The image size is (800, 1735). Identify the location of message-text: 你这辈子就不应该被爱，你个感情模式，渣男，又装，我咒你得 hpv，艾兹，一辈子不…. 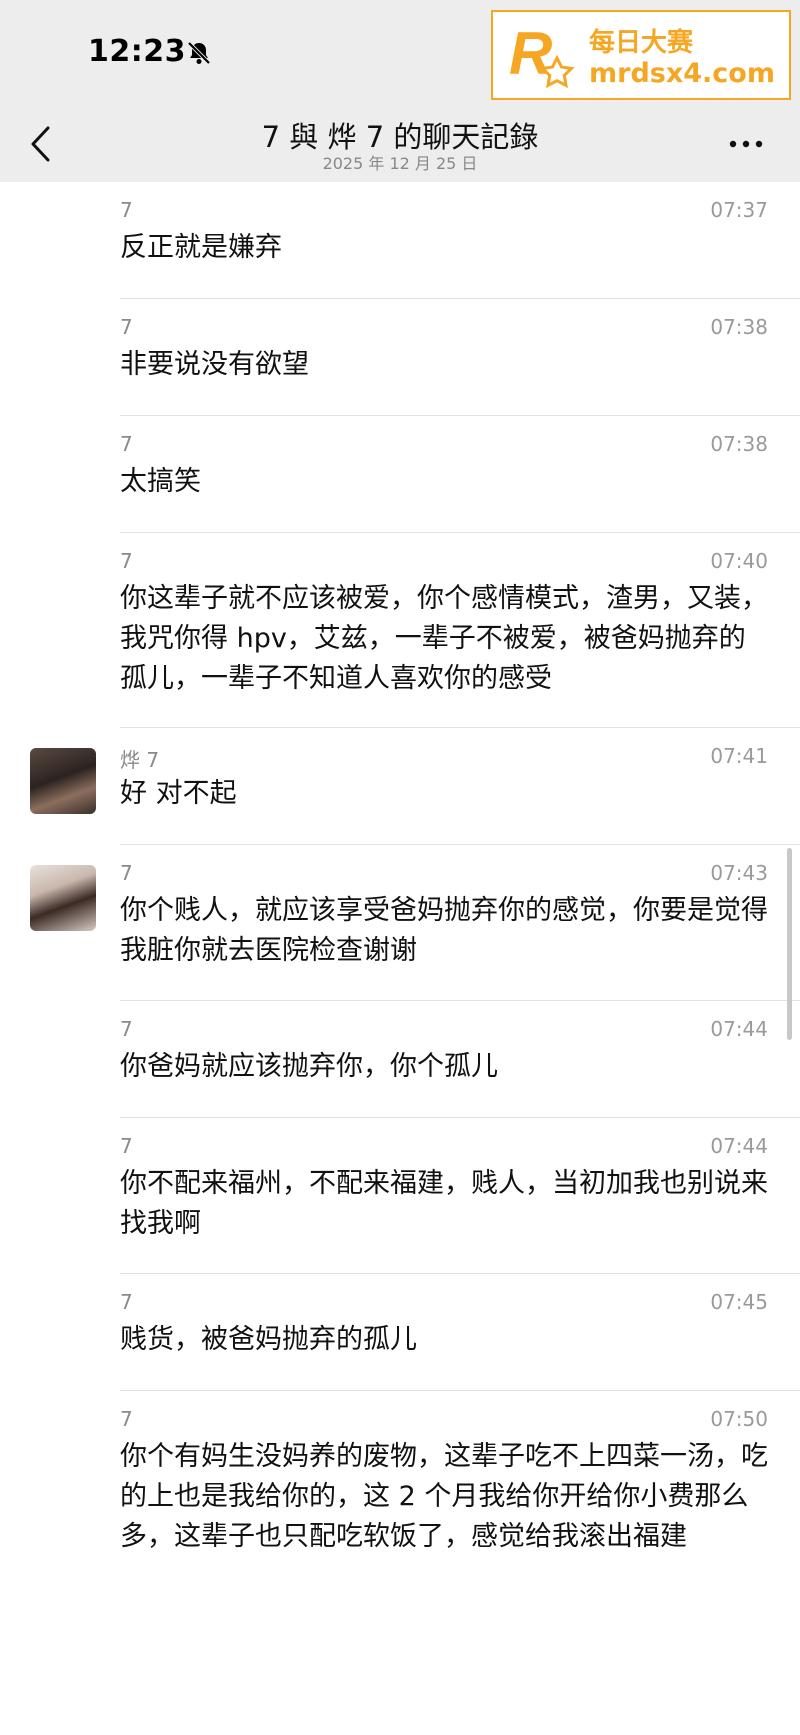
(444, 638).